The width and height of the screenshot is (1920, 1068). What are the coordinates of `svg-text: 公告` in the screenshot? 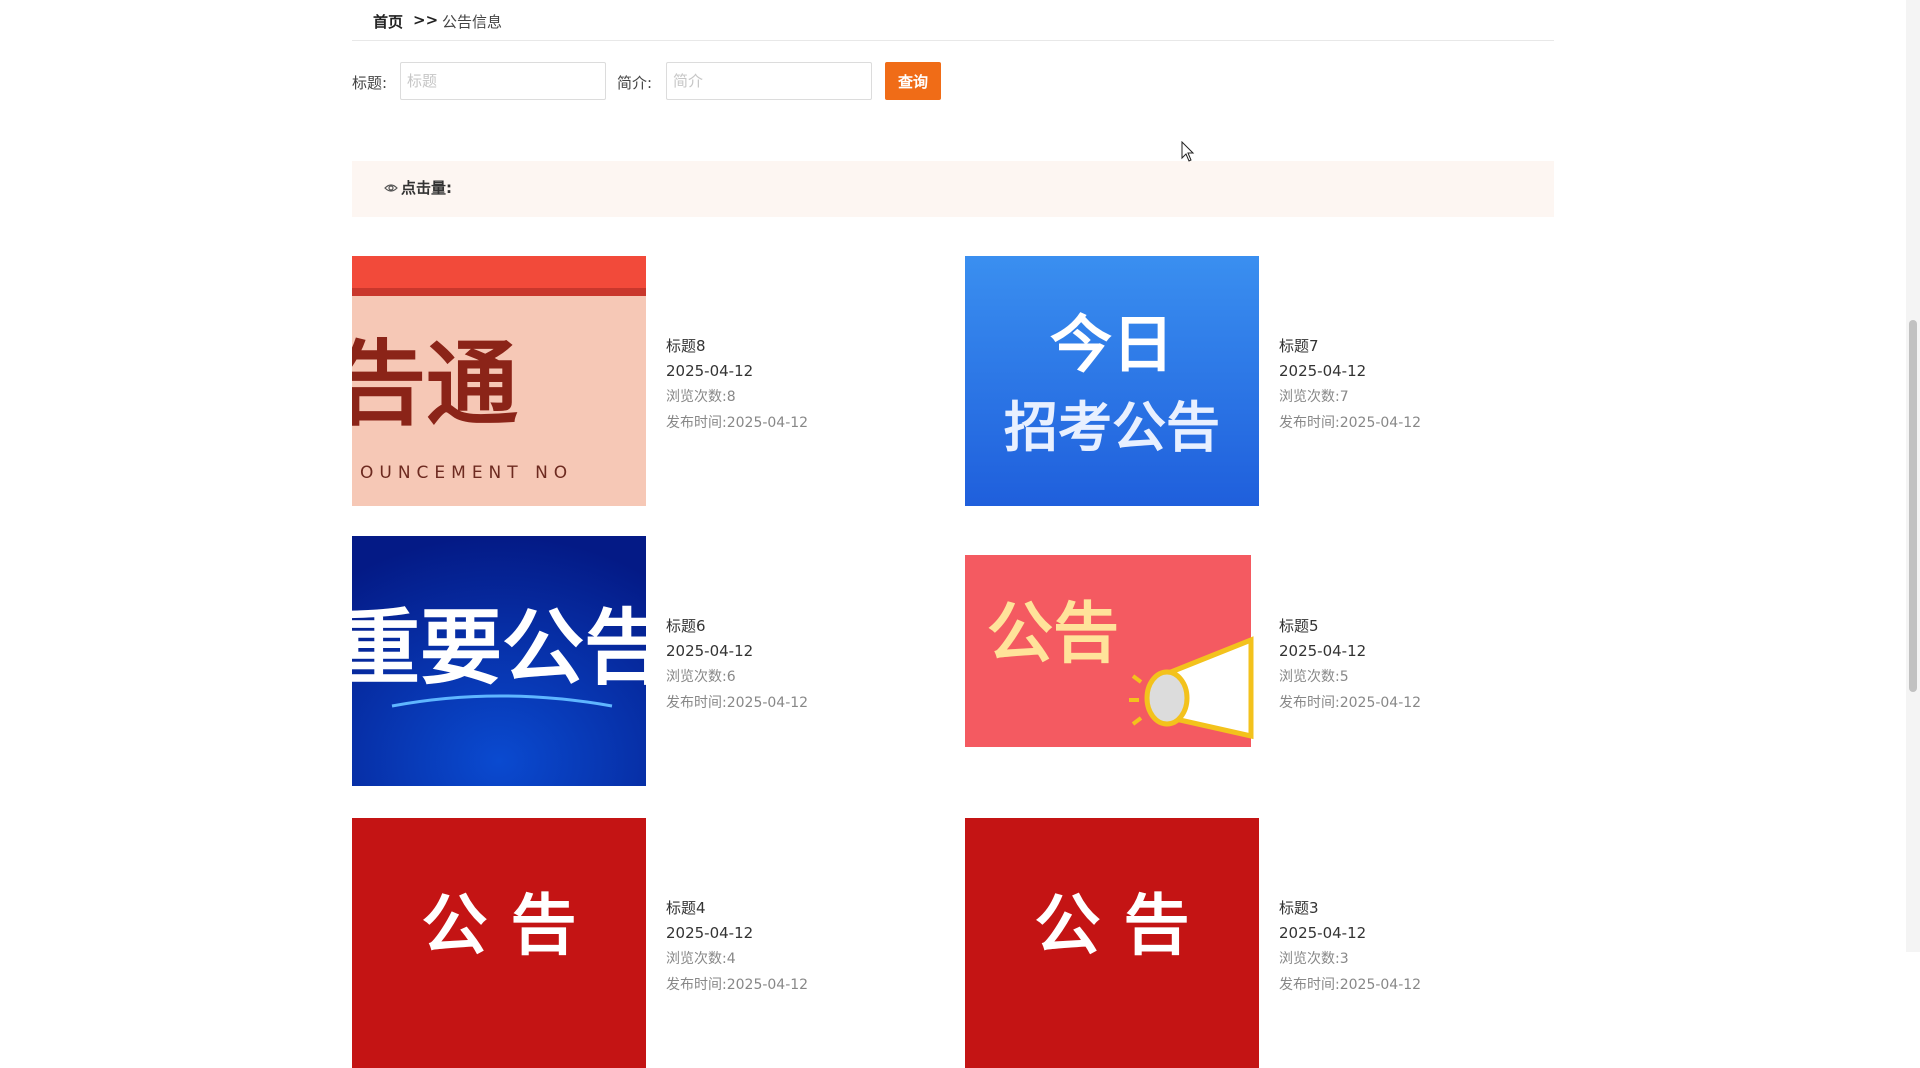 It's located at (1053, 633).